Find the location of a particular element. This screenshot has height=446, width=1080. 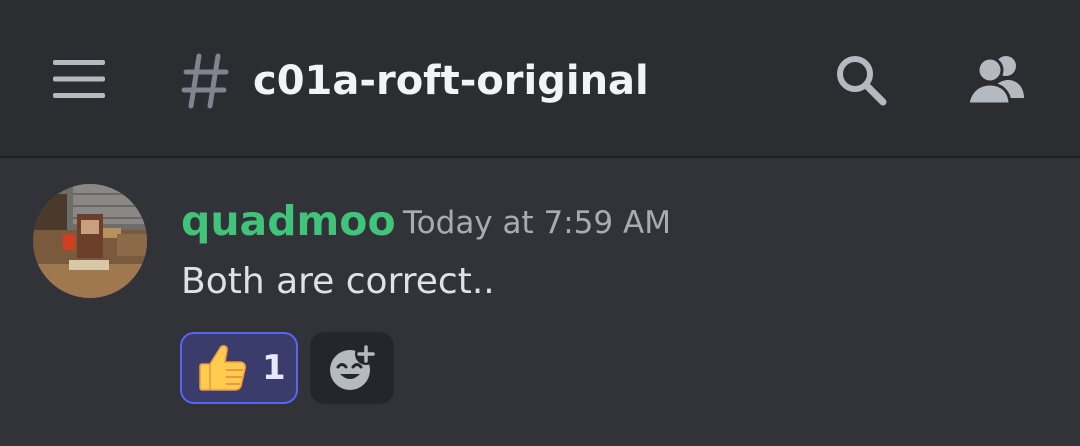

reaction-thumbs-up: 1 is located at coordinates (239, 368).